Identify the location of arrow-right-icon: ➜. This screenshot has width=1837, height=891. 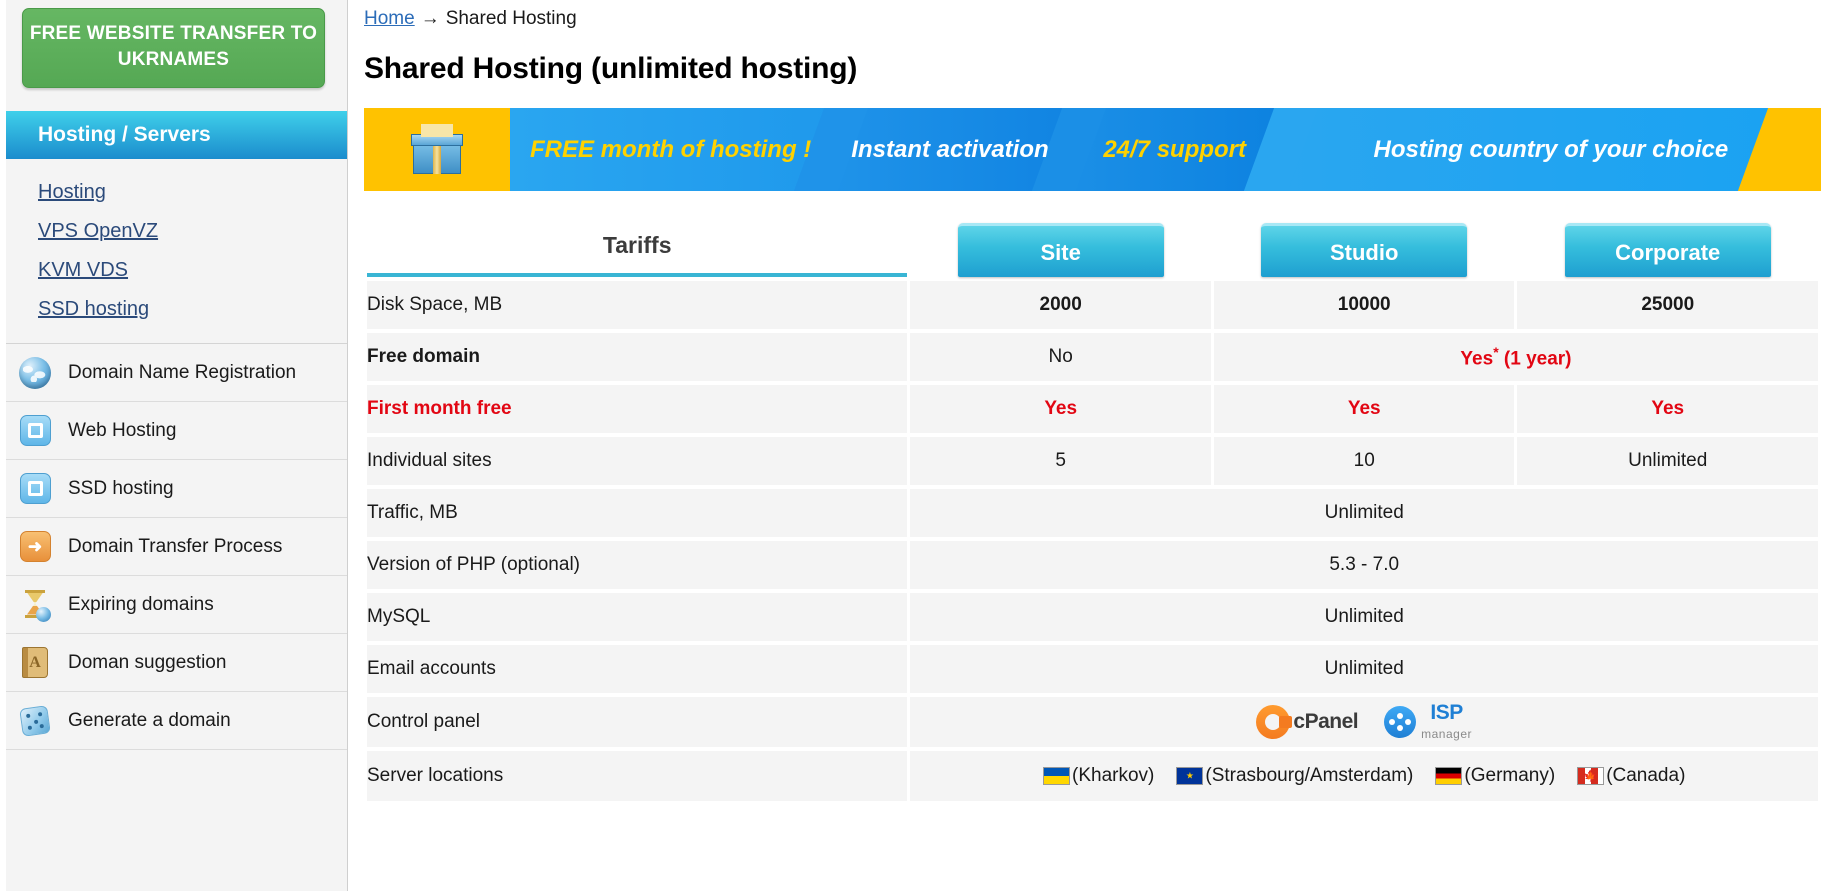
(35, 547).